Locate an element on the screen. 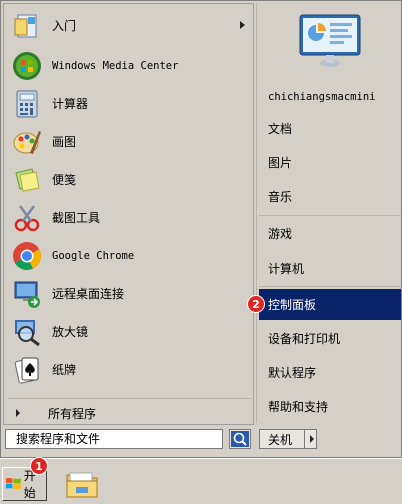 This screenshot has width=402, height=504. computer-label: 计算机 is located at coordinates (286, 269).